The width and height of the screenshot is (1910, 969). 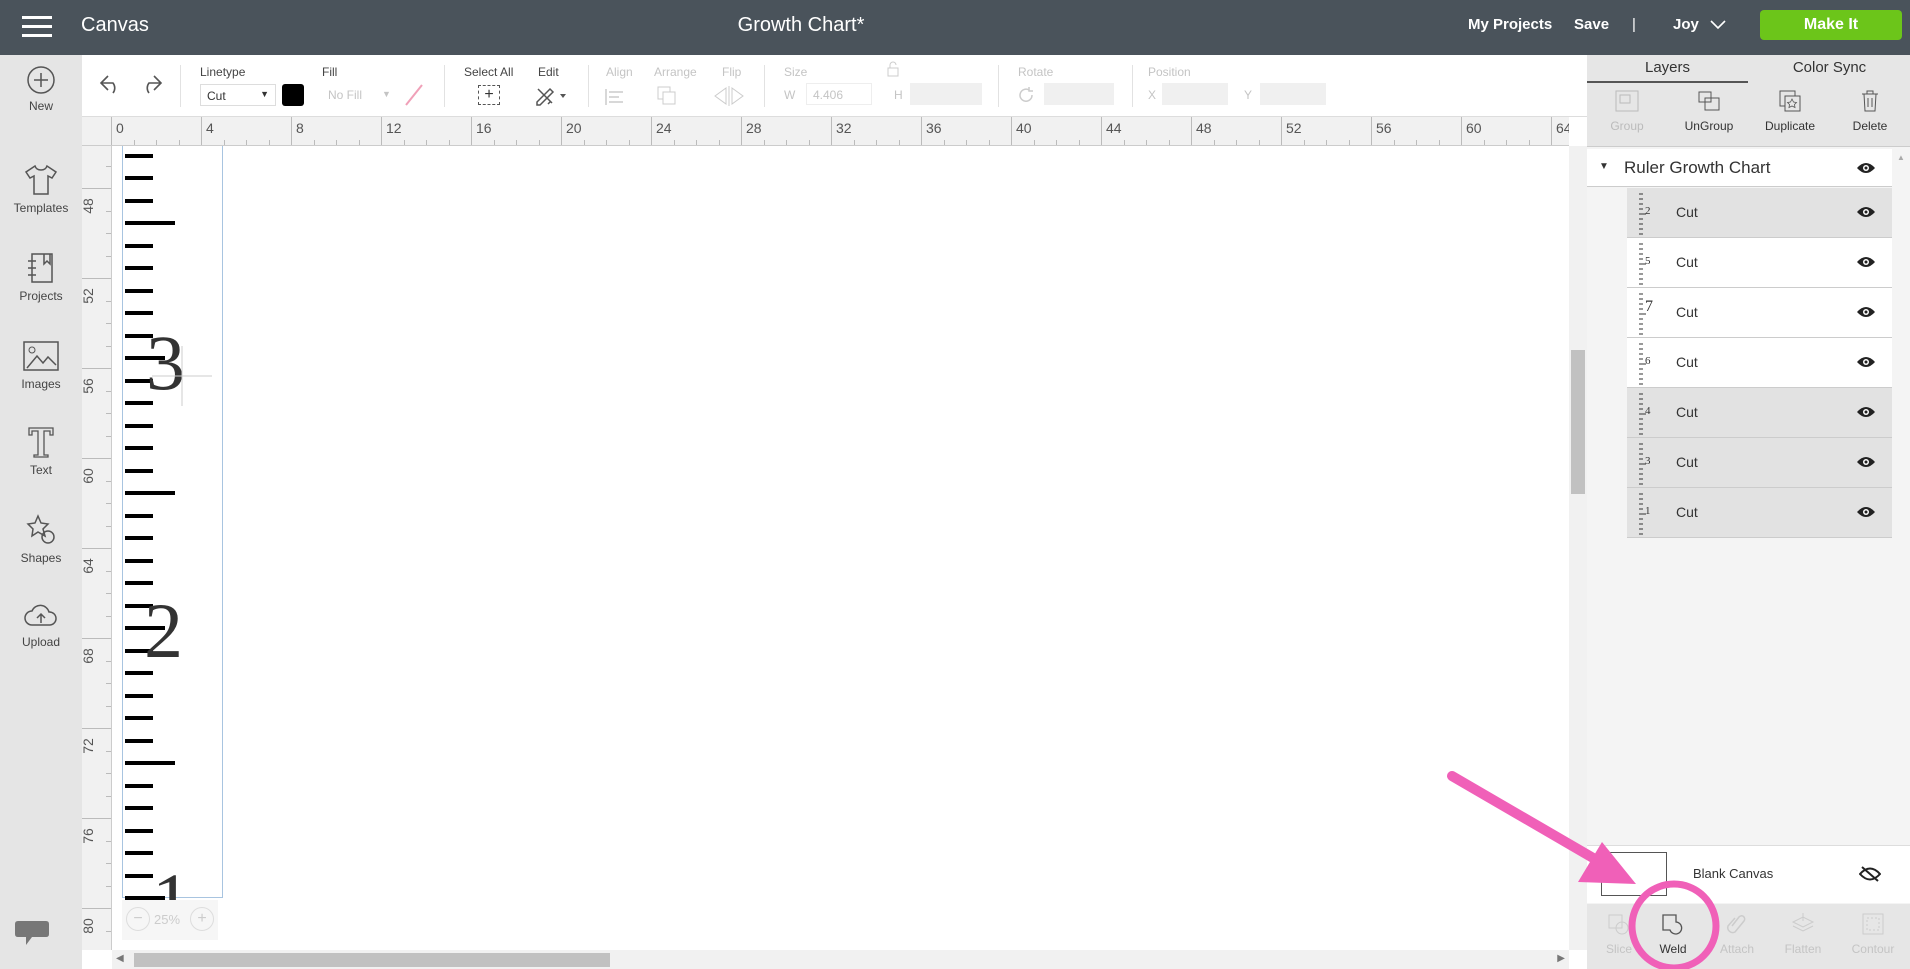 I want to click on select-all-button: +, so click(x=489, y=95).